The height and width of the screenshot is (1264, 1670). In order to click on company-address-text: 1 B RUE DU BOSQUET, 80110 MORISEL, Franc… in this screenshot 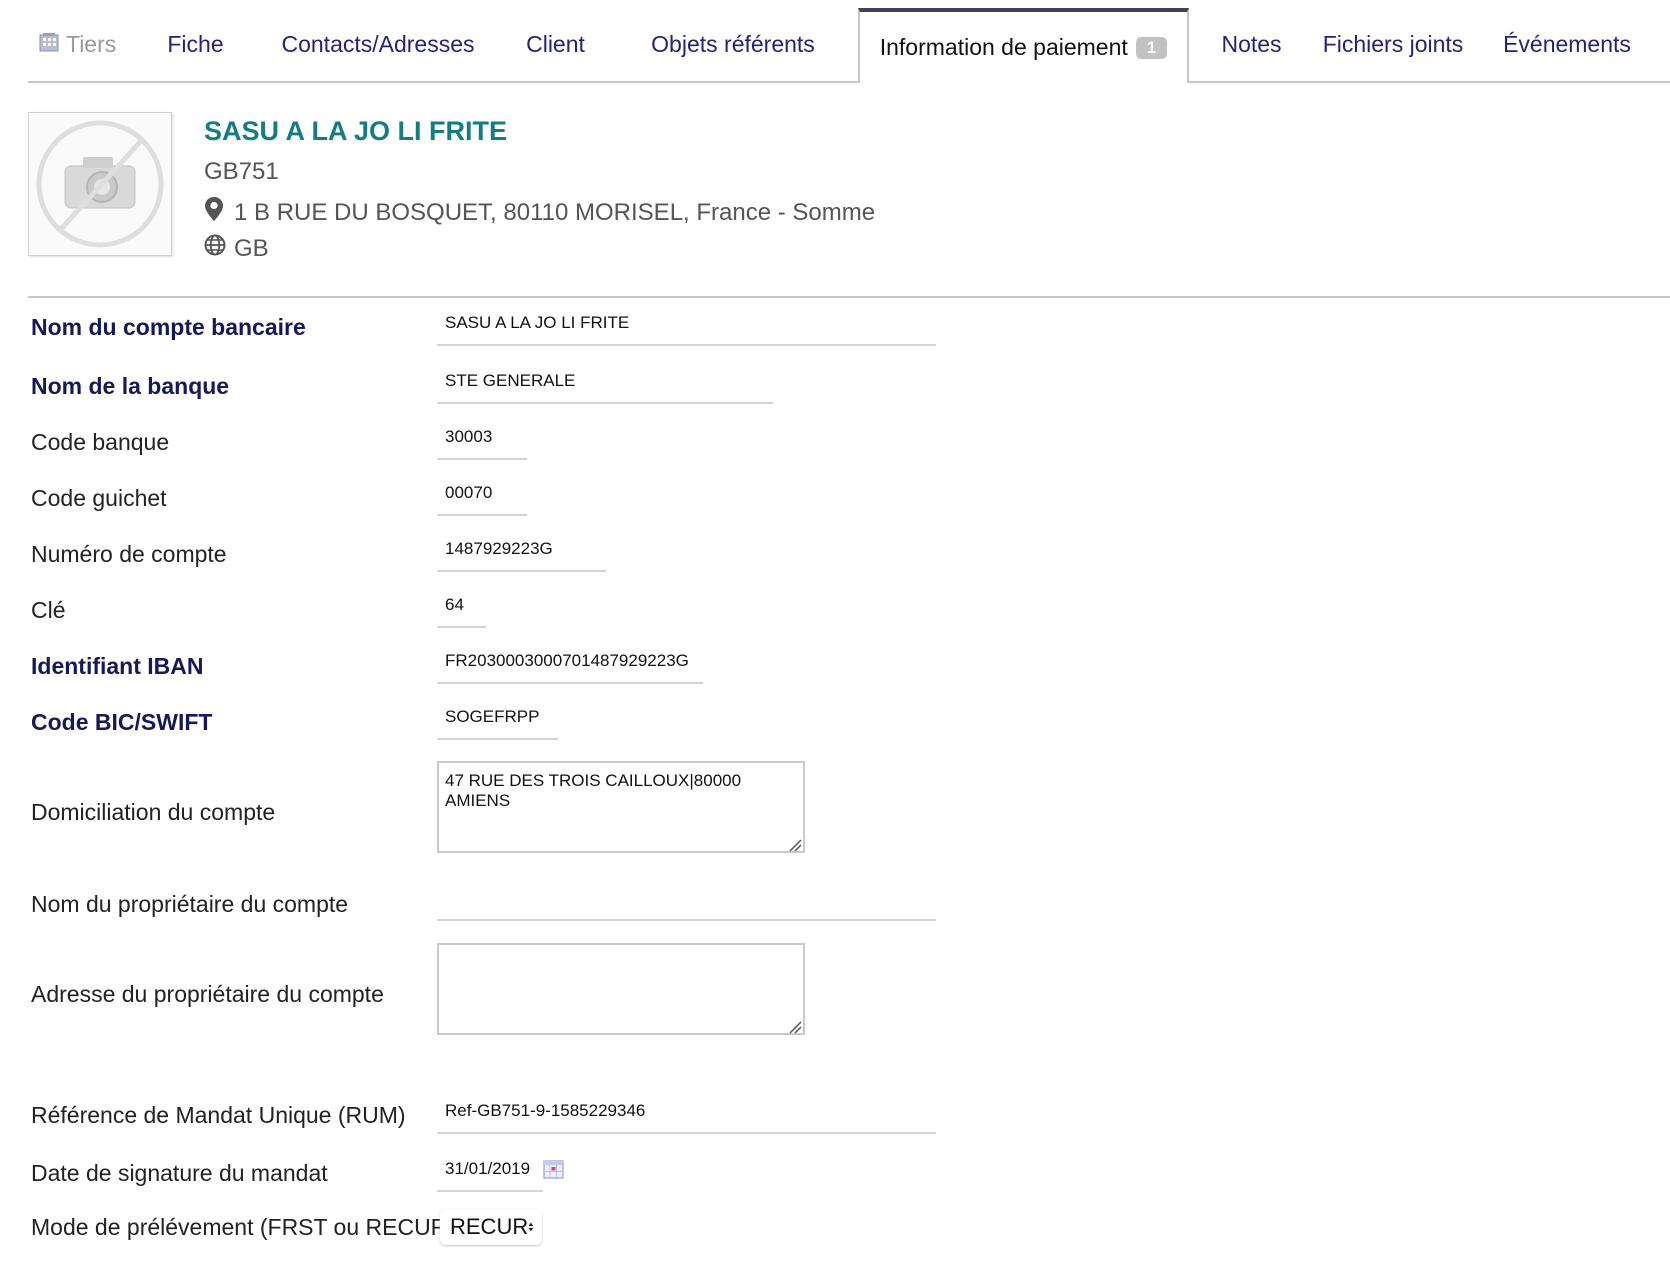, I will do `click(555, 212)`.